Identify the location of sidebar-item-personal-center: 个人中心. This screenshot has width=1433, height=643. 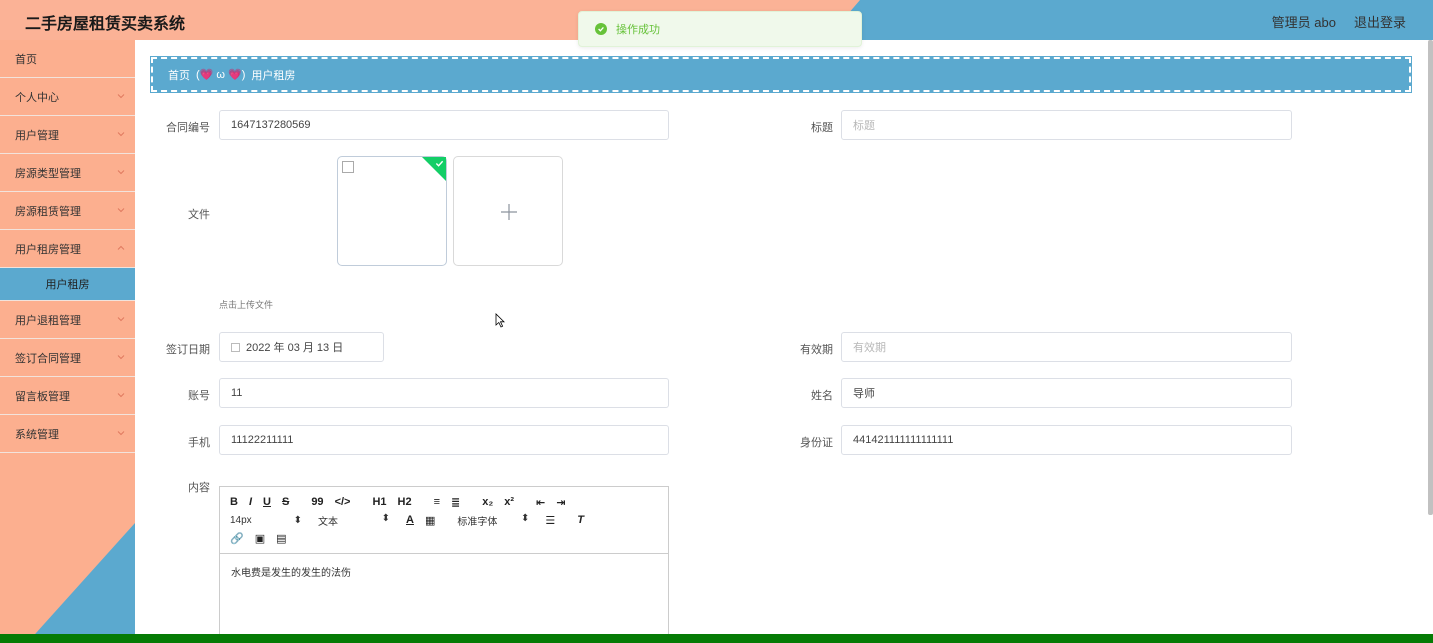
(67, 97).